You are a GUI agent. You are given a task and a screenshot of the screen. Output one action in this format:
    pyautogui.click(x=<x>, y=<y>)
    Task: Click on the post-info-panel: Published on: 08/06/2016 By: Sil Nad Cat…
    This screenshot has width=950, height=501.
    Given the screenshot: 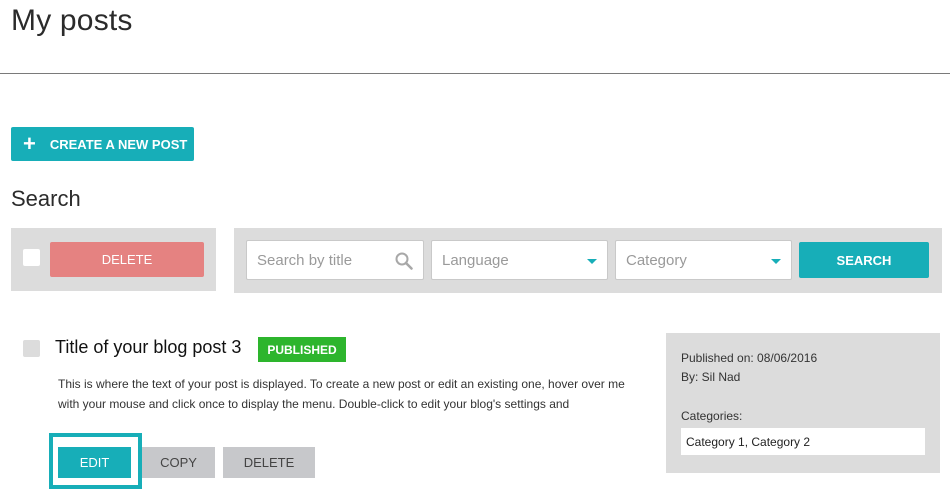 What is the action you would take?
    pyautogui.click(x=803, y=403)
    